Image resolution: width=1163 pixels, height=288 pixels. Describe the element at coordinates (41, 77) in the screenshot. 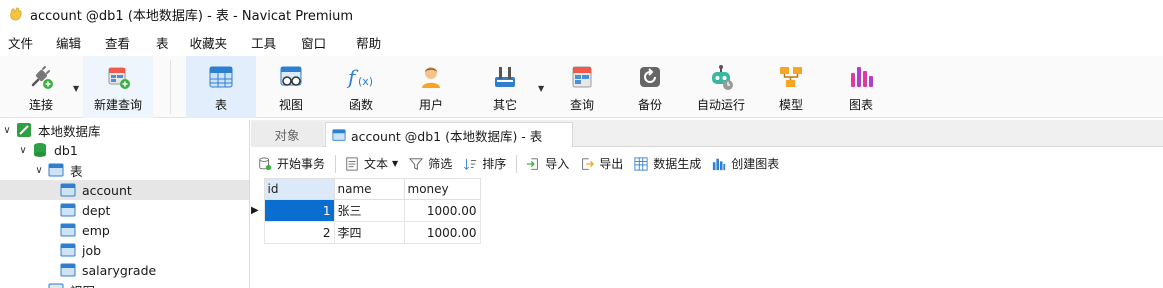

I see `plug-icon` at that location.